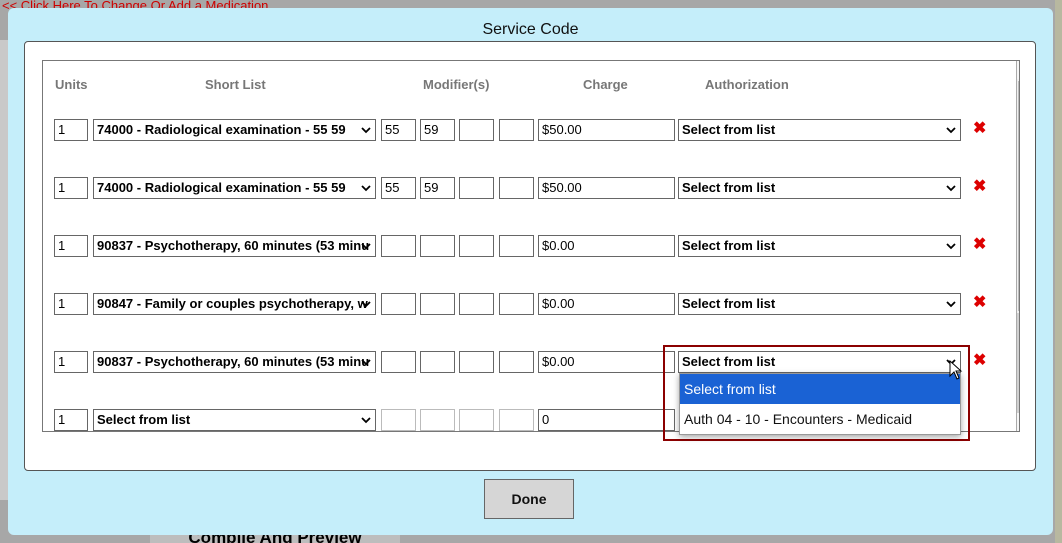 This screenshot has width=1062, height=543. Describe the element at coordinates (1018, 196) in the screenshot. I see `scrollbar-thumb` at that location.